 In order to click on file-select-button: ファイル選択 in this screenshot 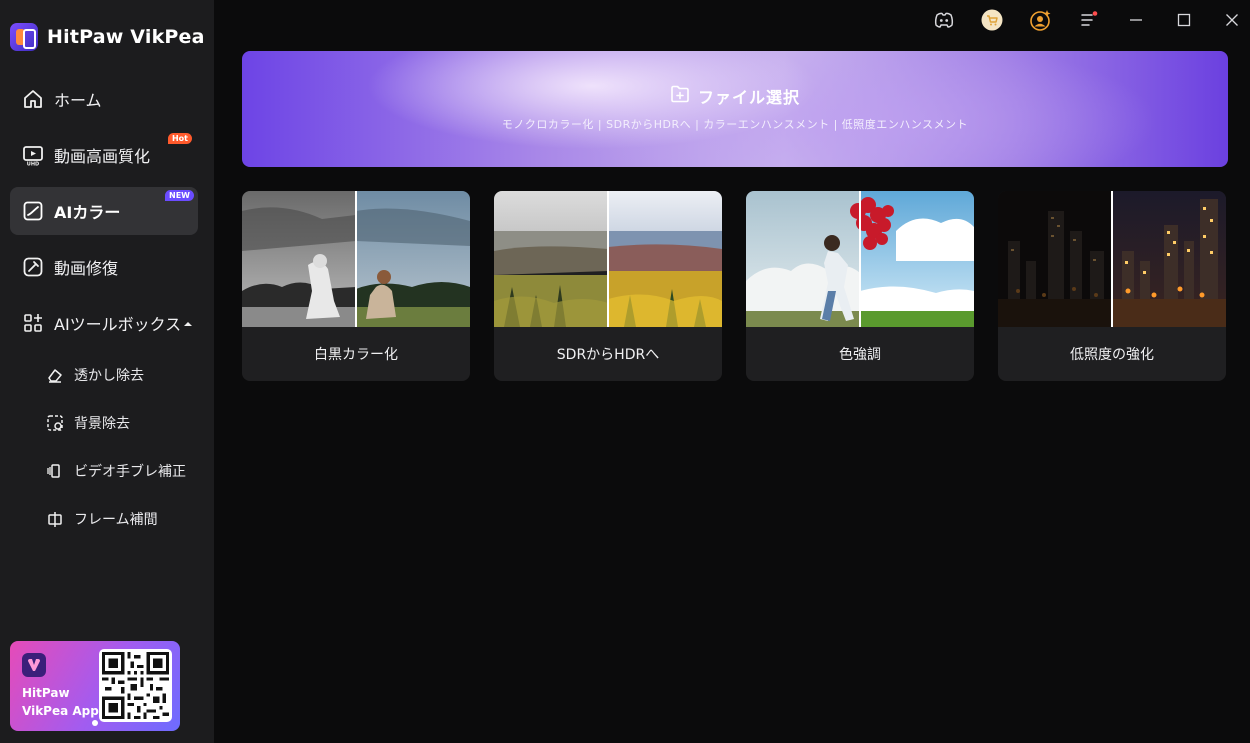, I will do `click(735, 96)`.